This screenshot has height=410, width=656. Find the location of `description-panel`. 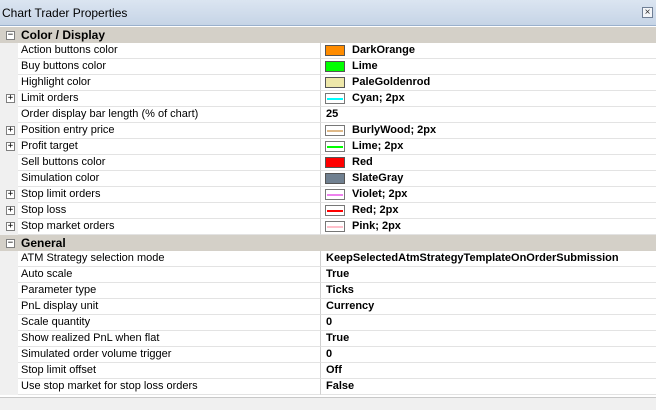

description-panel is located at coordinates (328, 403).